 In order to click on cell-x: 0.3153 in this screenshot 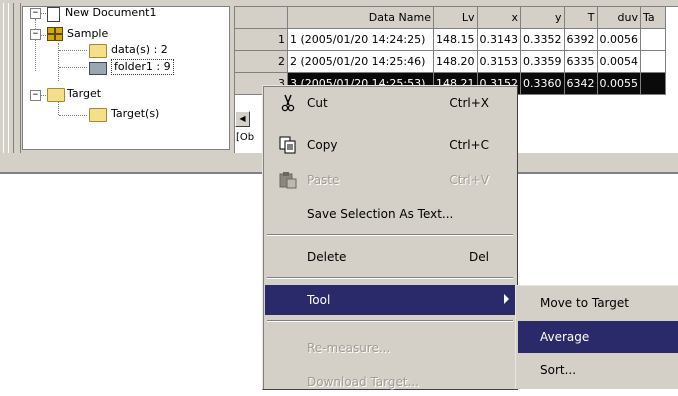, I will do `click(499, 61)`.